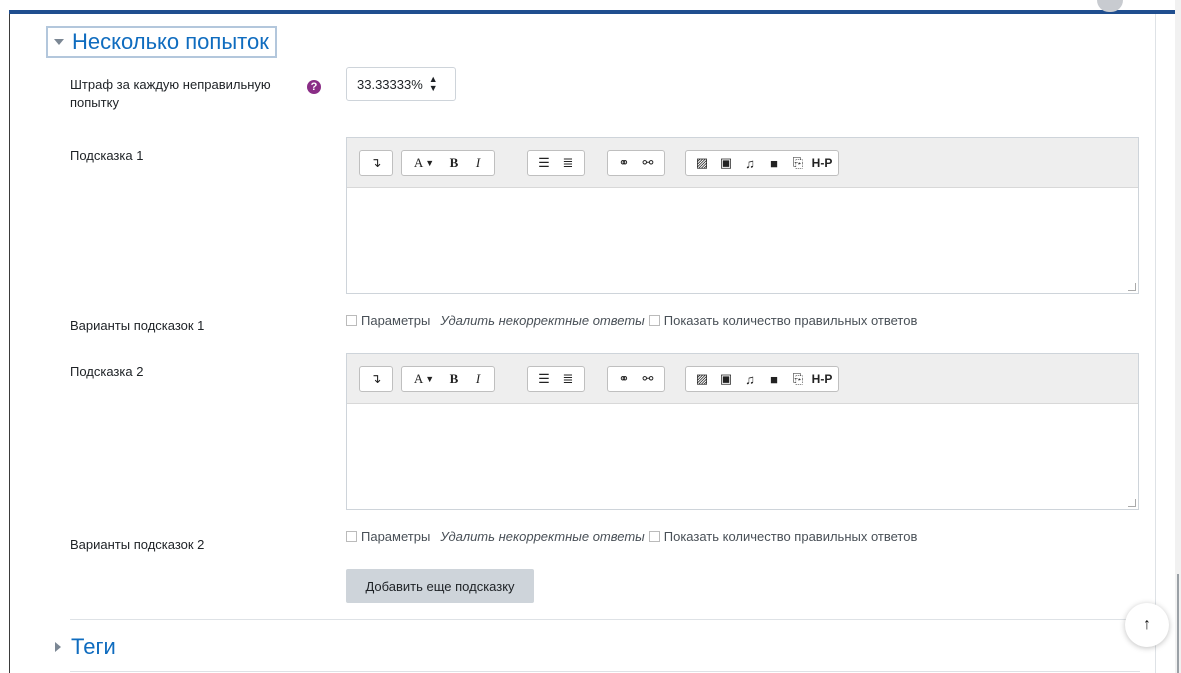 This screenshot has width=1181, height=673. Describe the element at coordinates (107, 155) in the screenshot. I see `hint-1-label: Подсказка 1` at that location.